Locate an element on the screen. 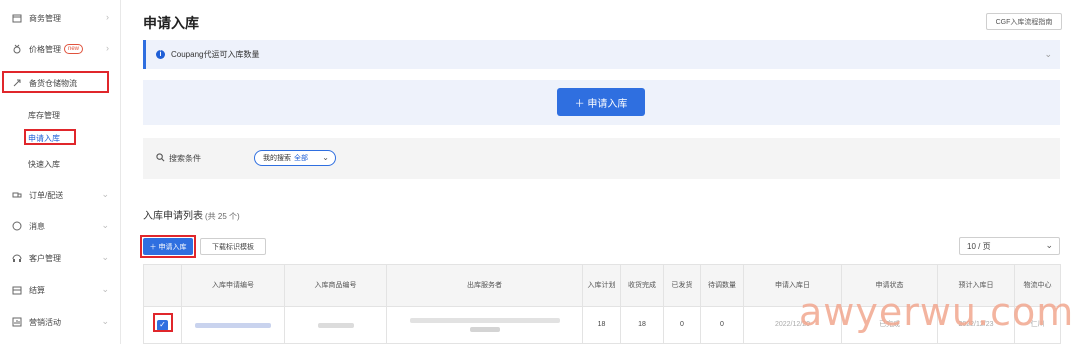  sidebar-item-customers: 客户管理 ⌄ is located at coordinates (60, 258).